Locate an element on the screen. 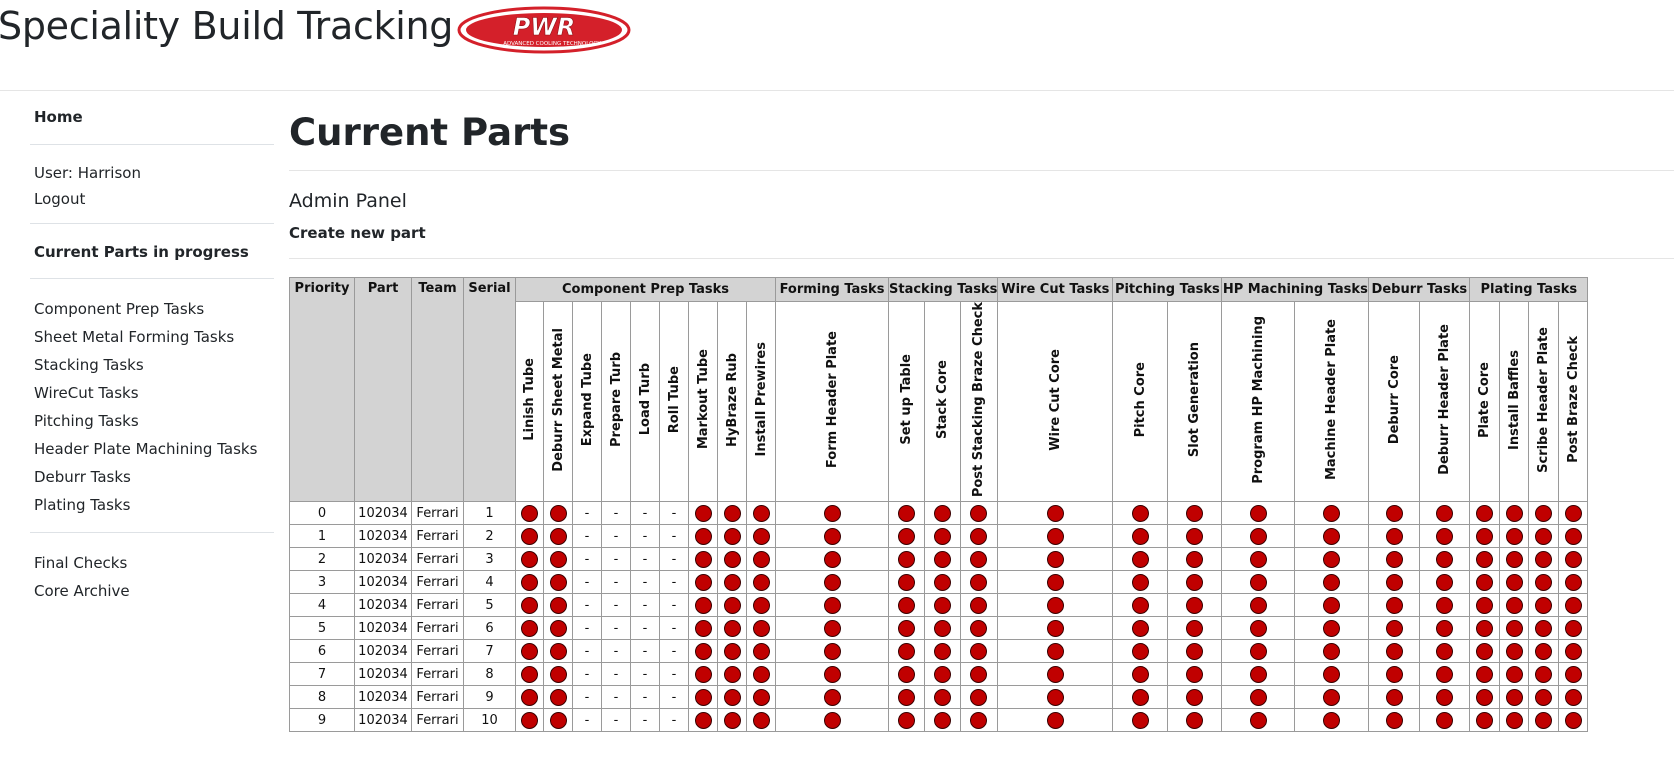 This screenshot has width=1674, height=766. create-new-part-link: Create new part is located at coordinates (357, 233).